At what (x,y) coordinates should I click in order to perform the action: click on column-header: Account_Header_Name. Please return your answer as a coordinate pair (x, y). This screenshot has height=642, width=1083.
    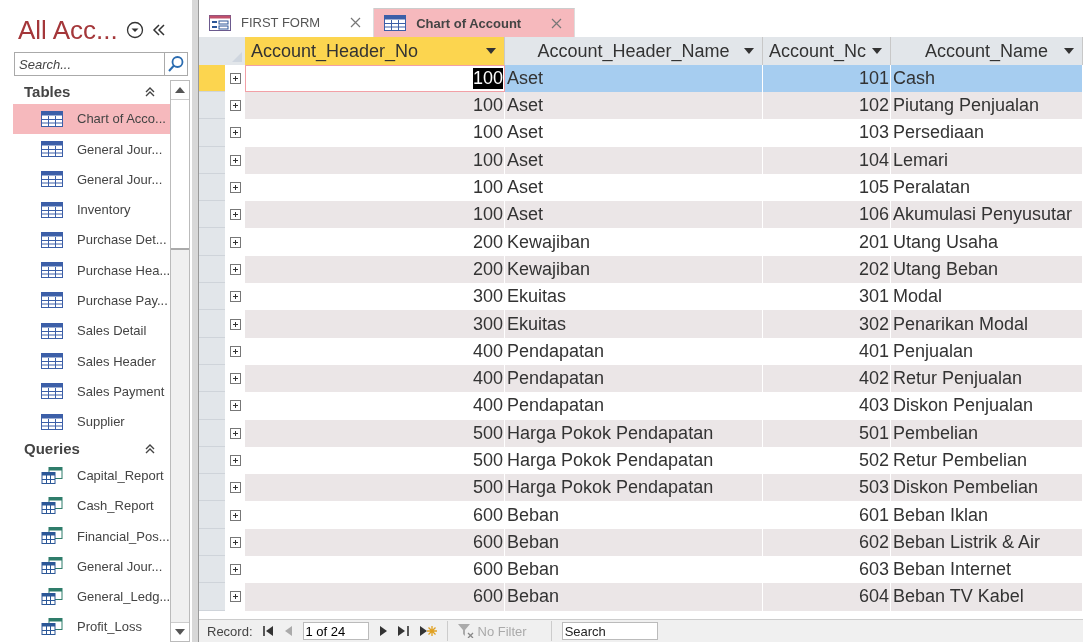
    Looking at the image, I should click on (634, 51).